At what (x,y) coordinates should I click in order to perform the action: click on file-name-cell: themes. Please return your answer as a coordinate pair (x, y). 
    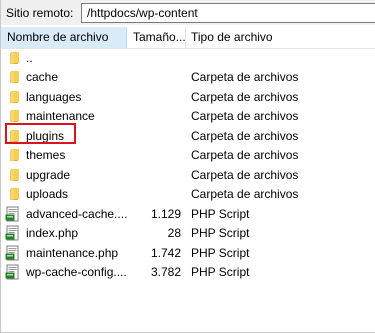
    Looking at the image, I should click on (35, 155).